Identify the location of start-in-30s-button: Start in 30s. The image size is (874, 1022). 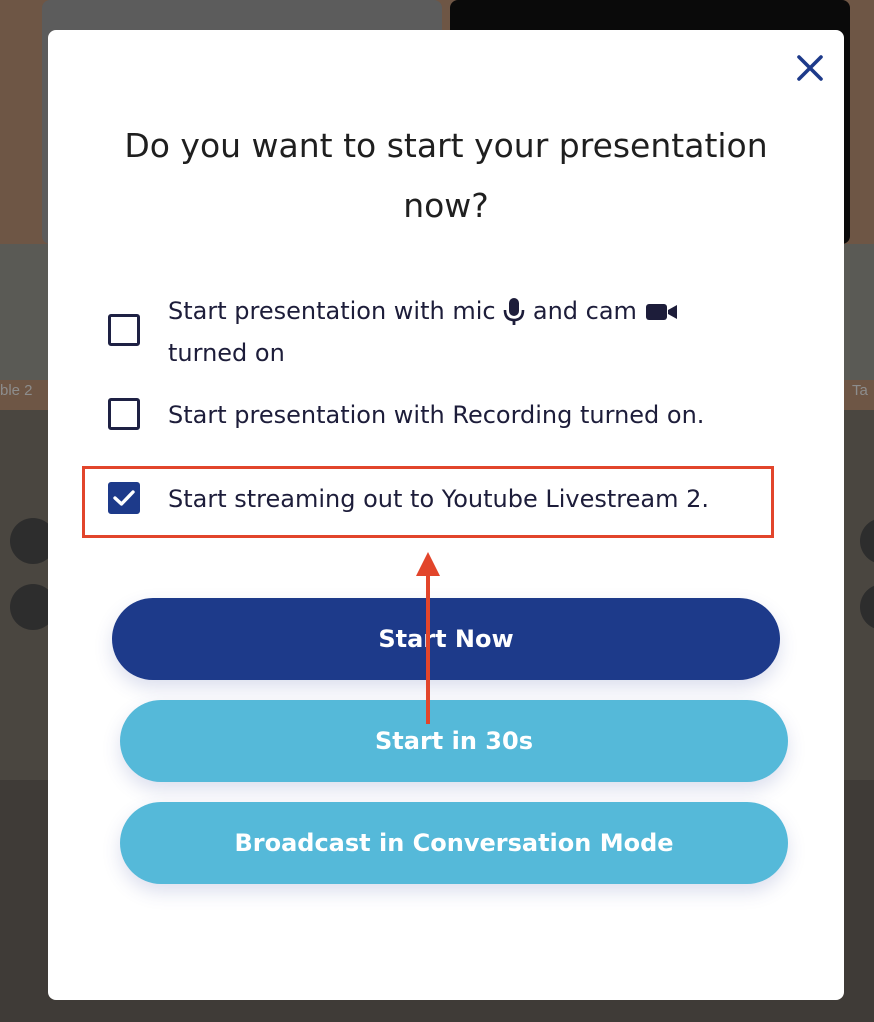
(454, 741).